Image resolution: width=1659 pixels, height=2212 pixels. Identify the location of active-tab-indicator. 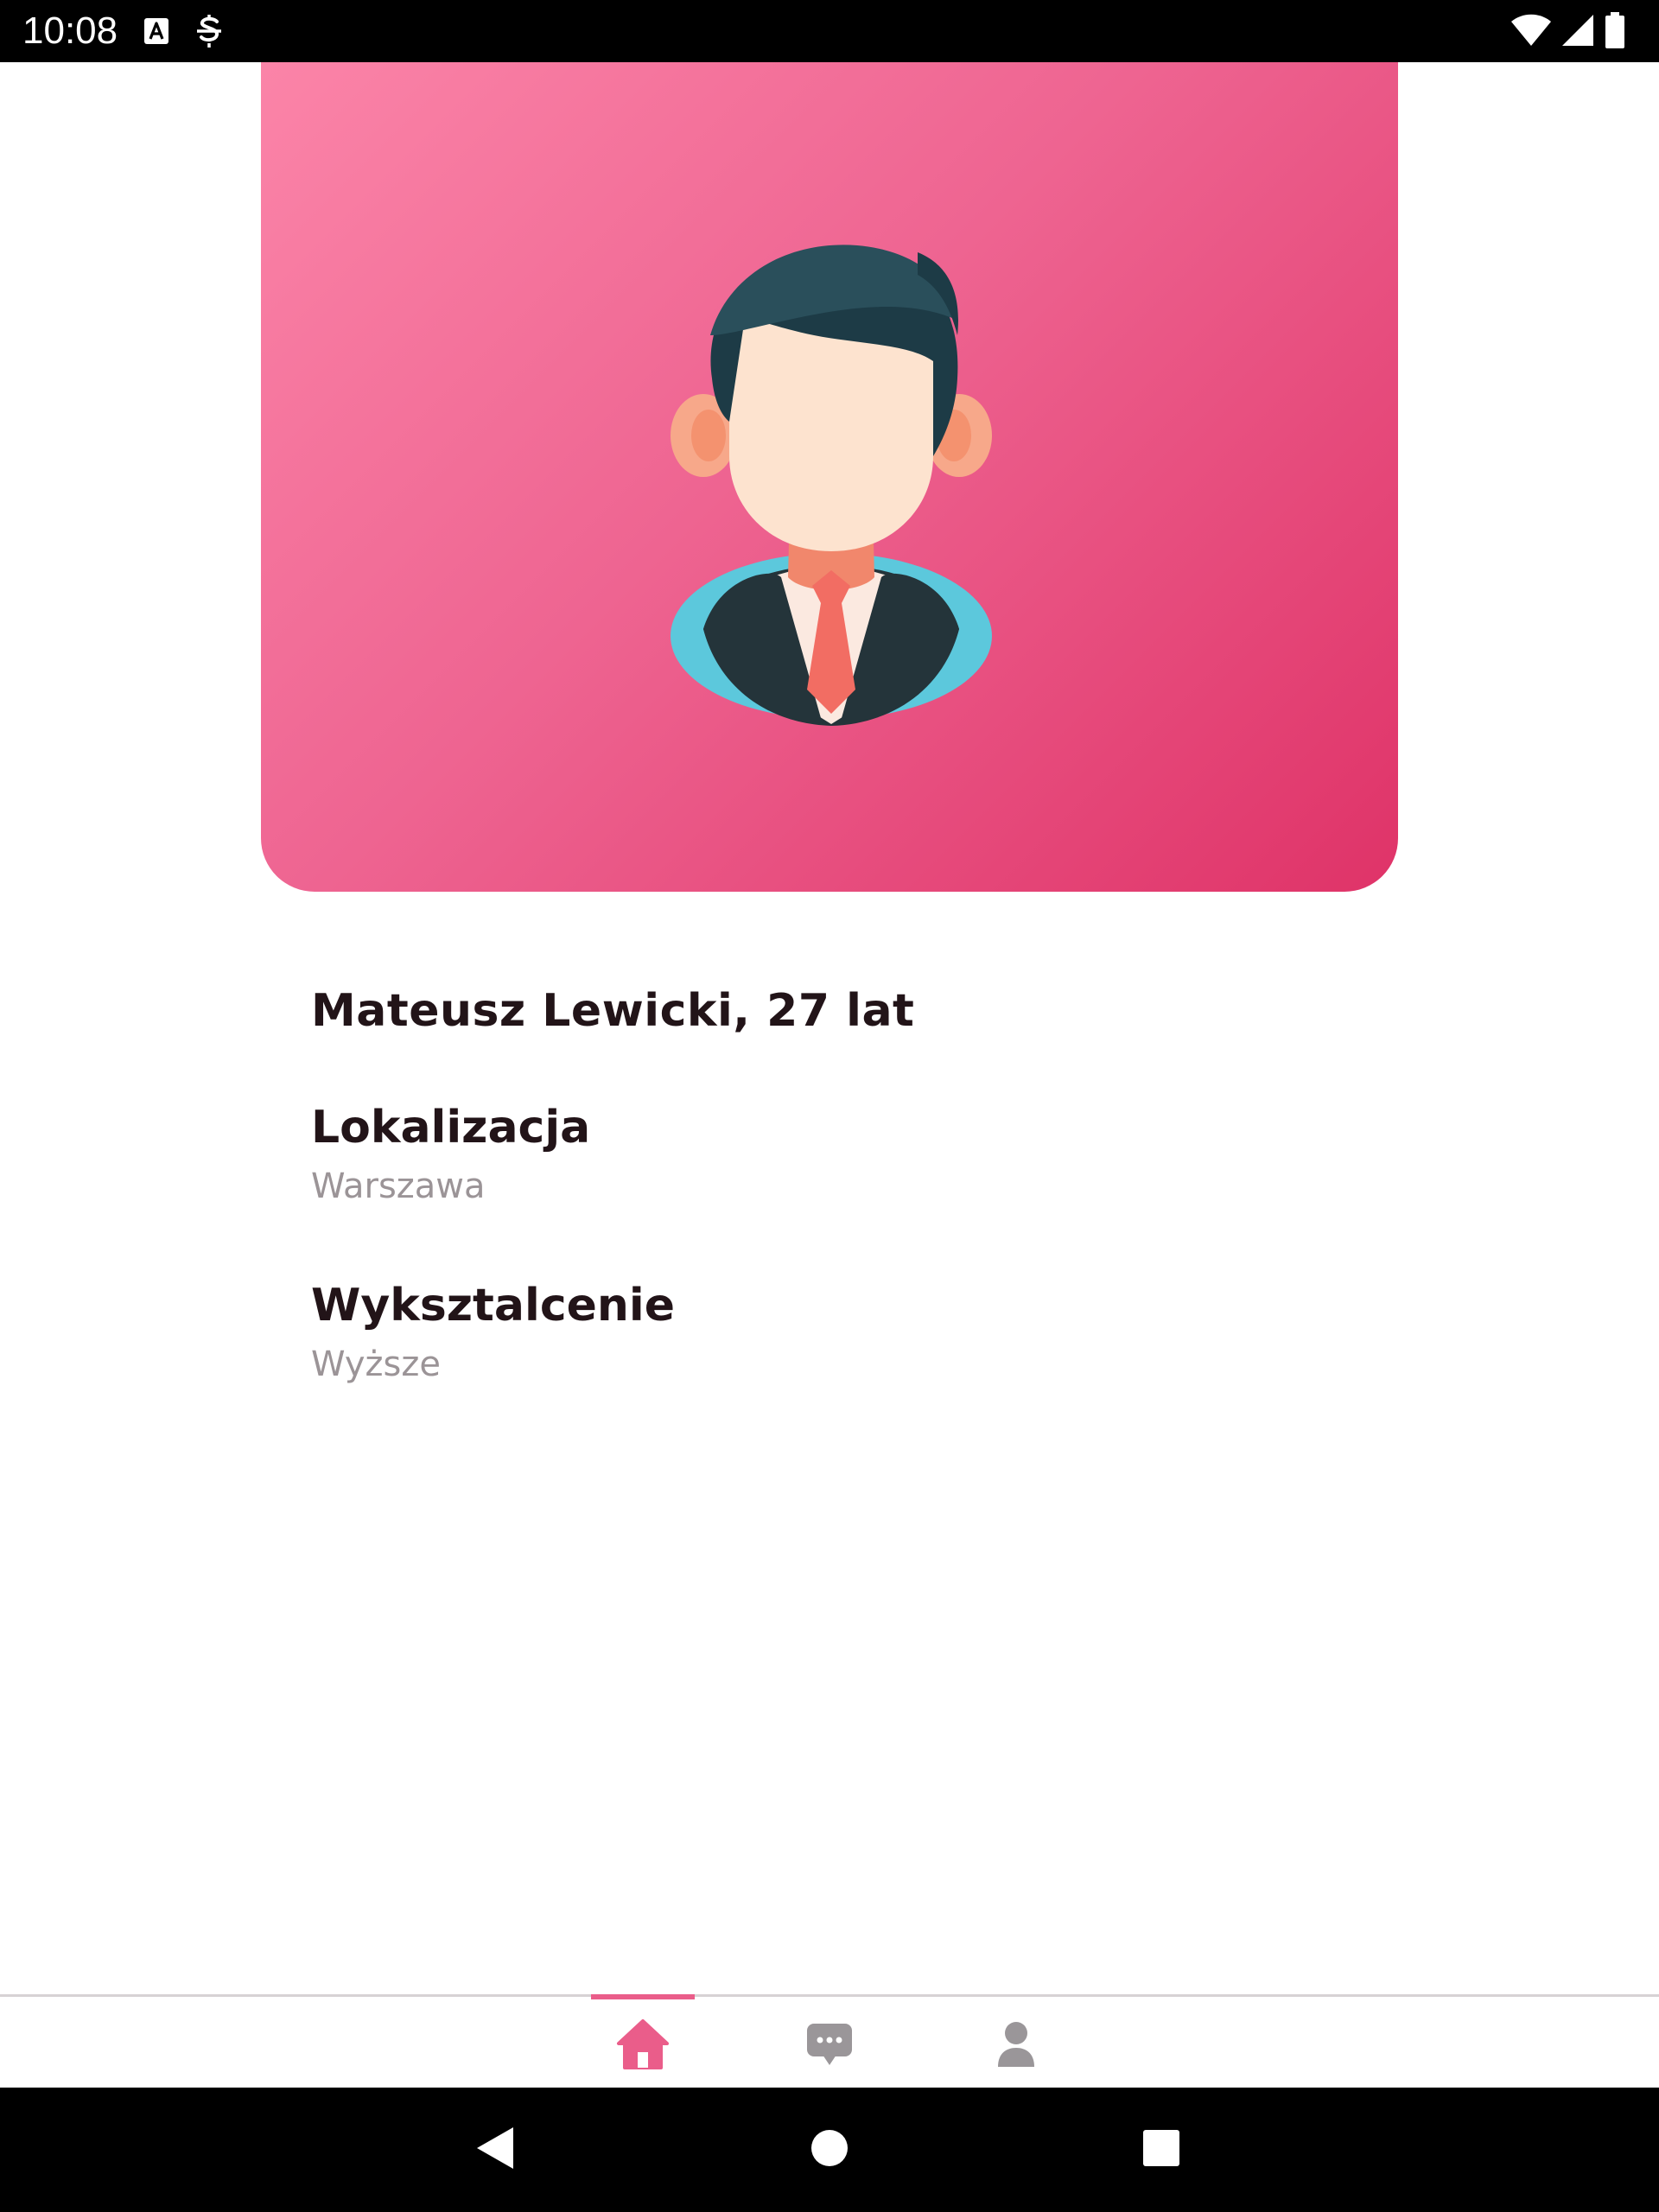
(643, 1997).